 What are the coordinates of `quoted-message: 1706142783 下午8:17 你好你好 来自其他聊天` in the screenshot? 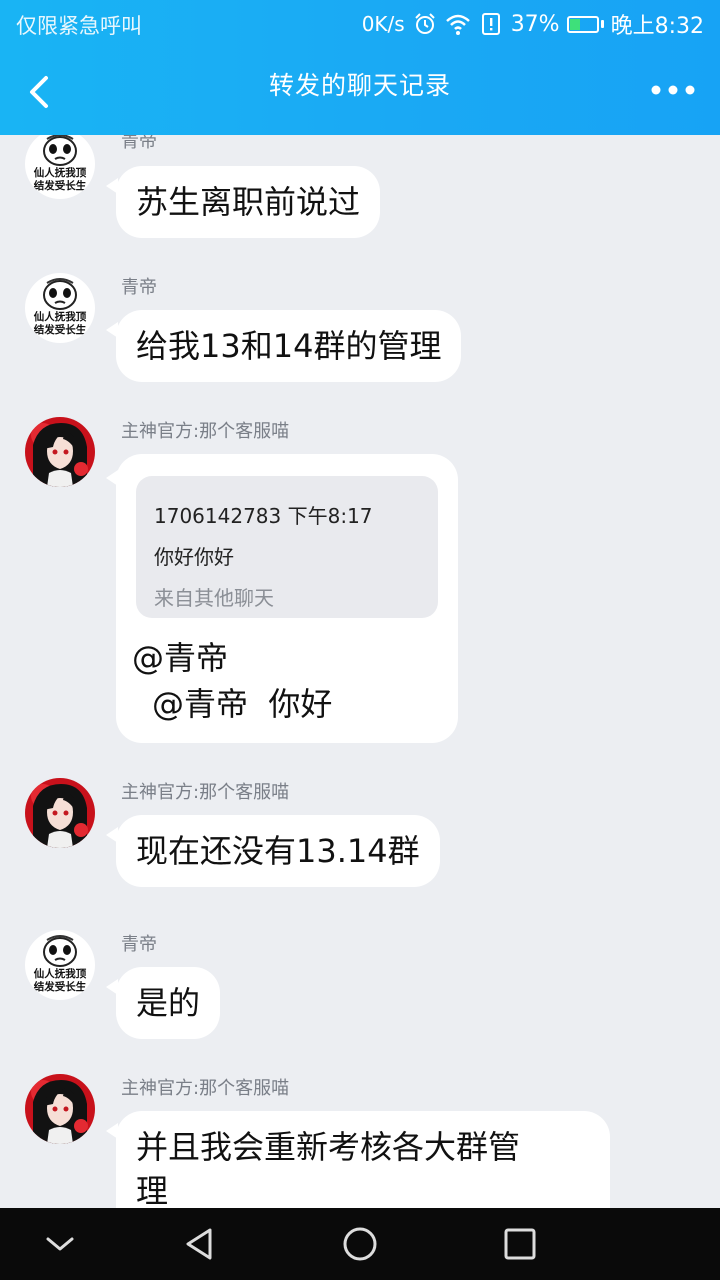 It's located at (287, 547).